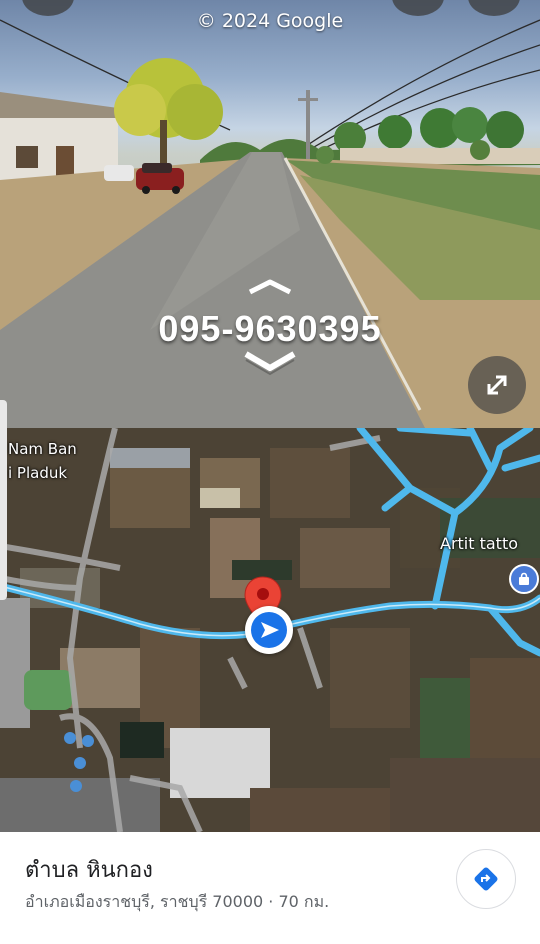 The height and width of the screenshot is (944, 540). Describe the element at coordinates (38, 473) in the screenshot. I see `map-place-label-2: i Pladuk` at that location.